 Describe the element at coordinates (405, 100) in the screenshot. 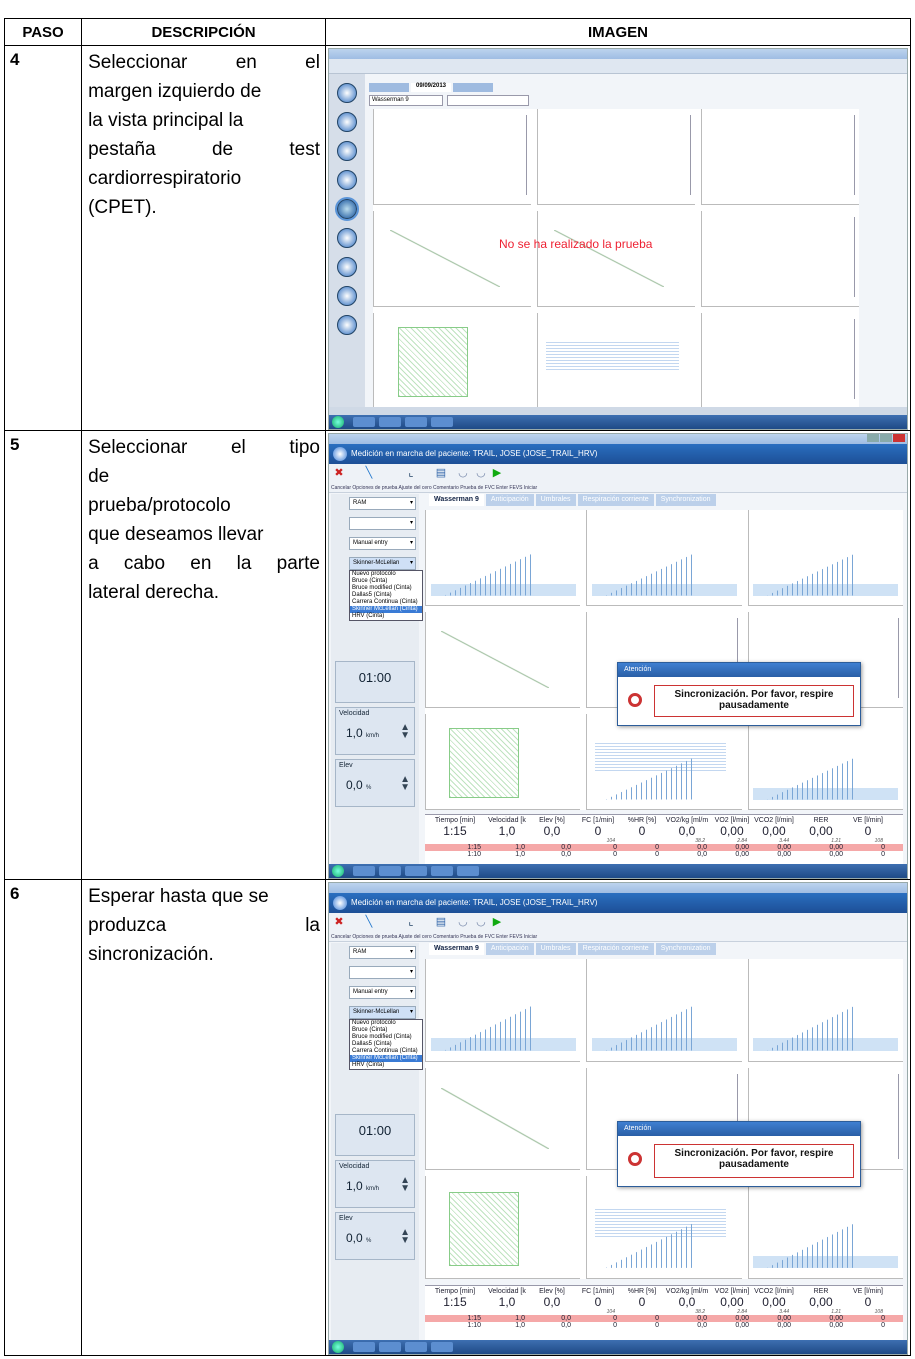

I see `protocol-combo: Wasserman 9` at that location.